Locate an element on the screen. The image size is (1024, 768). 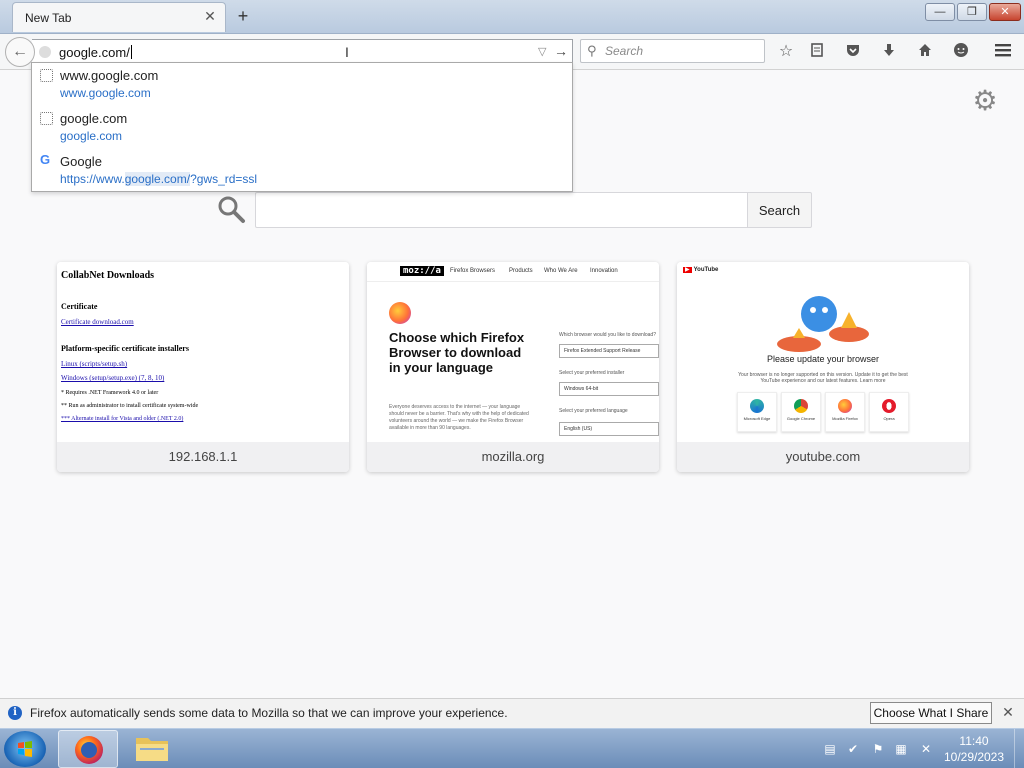
browser-name: Opera is located at coordinates (889, 418).